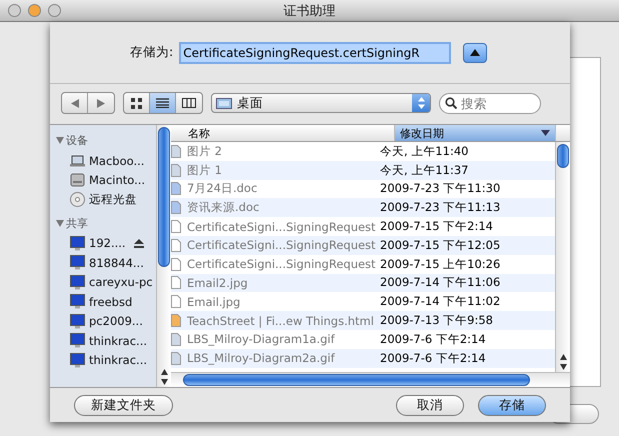 The height and width of the screenshot is (436, 619). What do you see at coordinates (204, 170) in the screenshot?
I see `file-name: 图片 1` at bounding box center [204, 170].